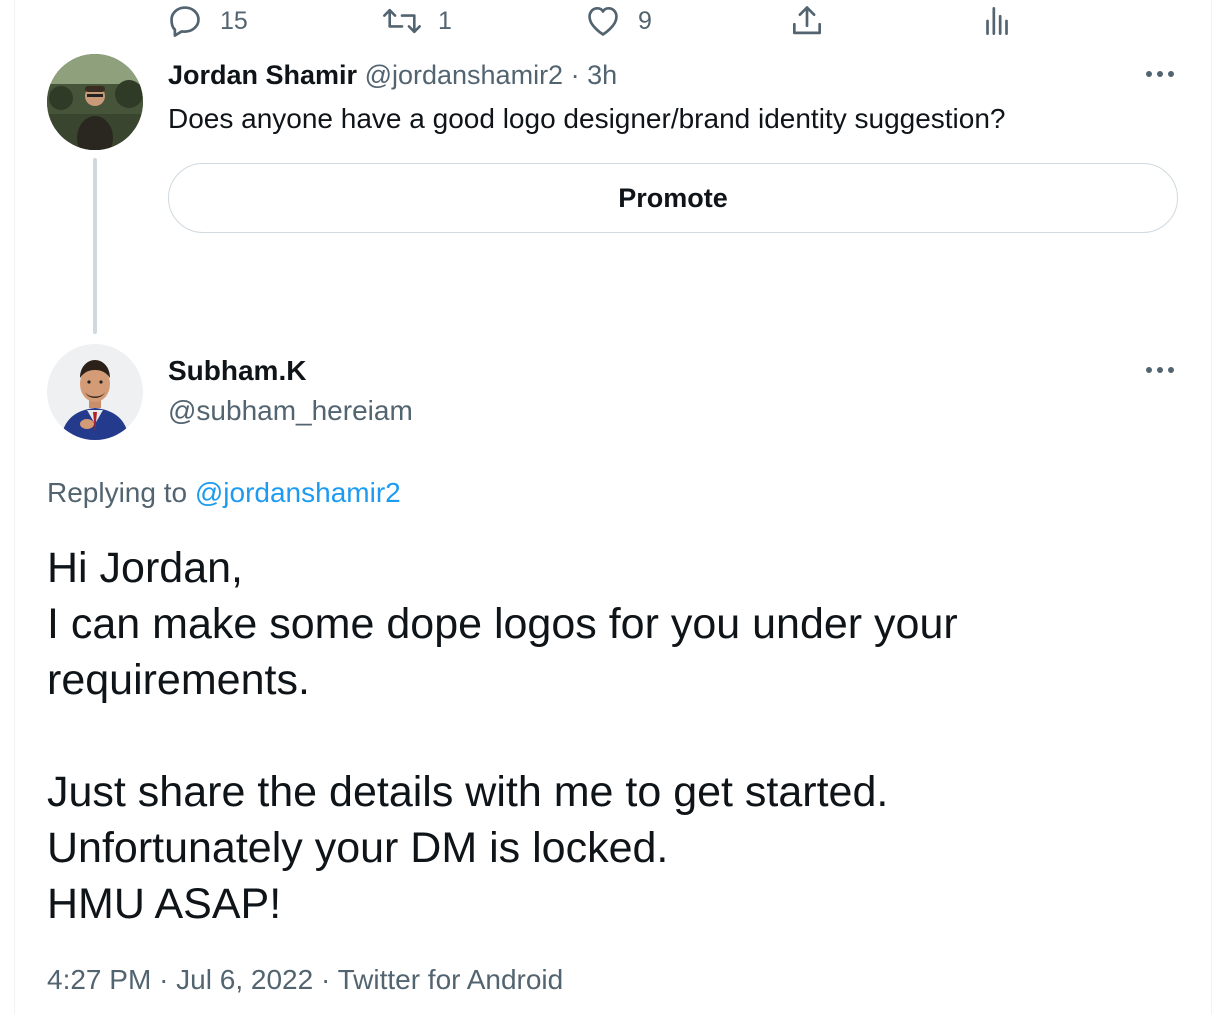  I want to click on promote-button: Promote, so click(673, 198).